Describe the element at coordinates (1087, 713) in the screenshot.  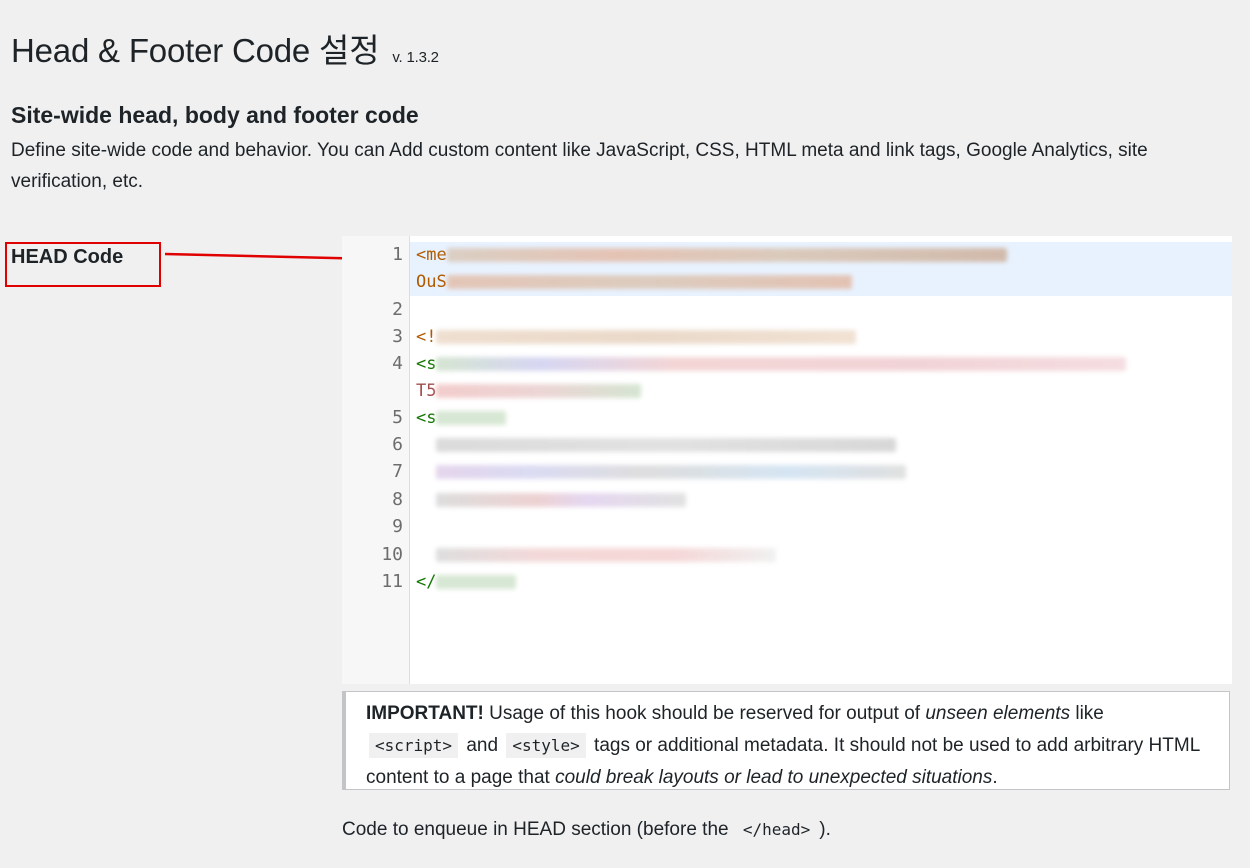
I see `notice-text: like` at that location.